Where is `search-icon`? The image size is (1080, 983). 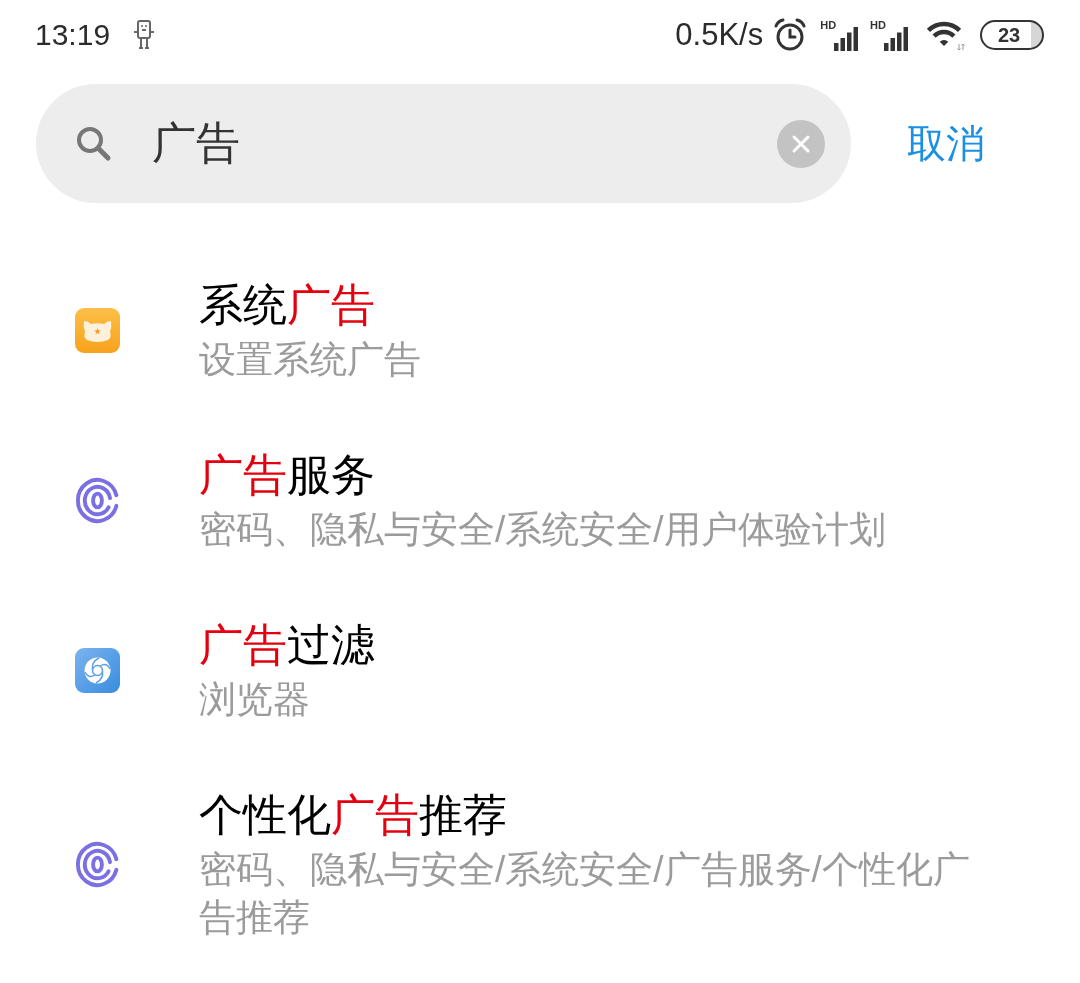 search-icon is located at coordinates (93, 143).